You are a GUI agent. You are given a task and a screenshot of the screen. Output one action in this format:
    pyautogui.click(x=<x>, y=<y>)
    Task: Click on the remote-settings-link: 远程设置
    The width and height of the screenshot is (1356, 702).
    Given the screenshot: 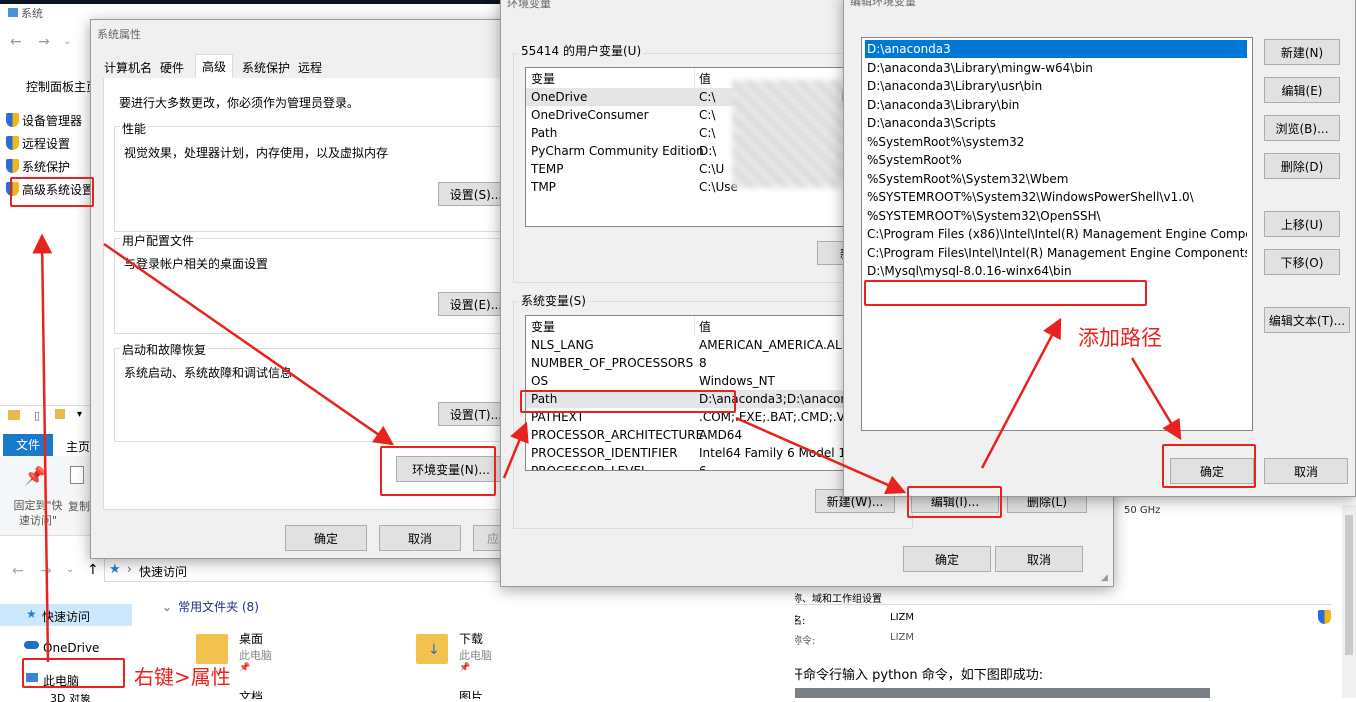 What is the action you would take?
    pyautogui.click(x=38, y=143)
    